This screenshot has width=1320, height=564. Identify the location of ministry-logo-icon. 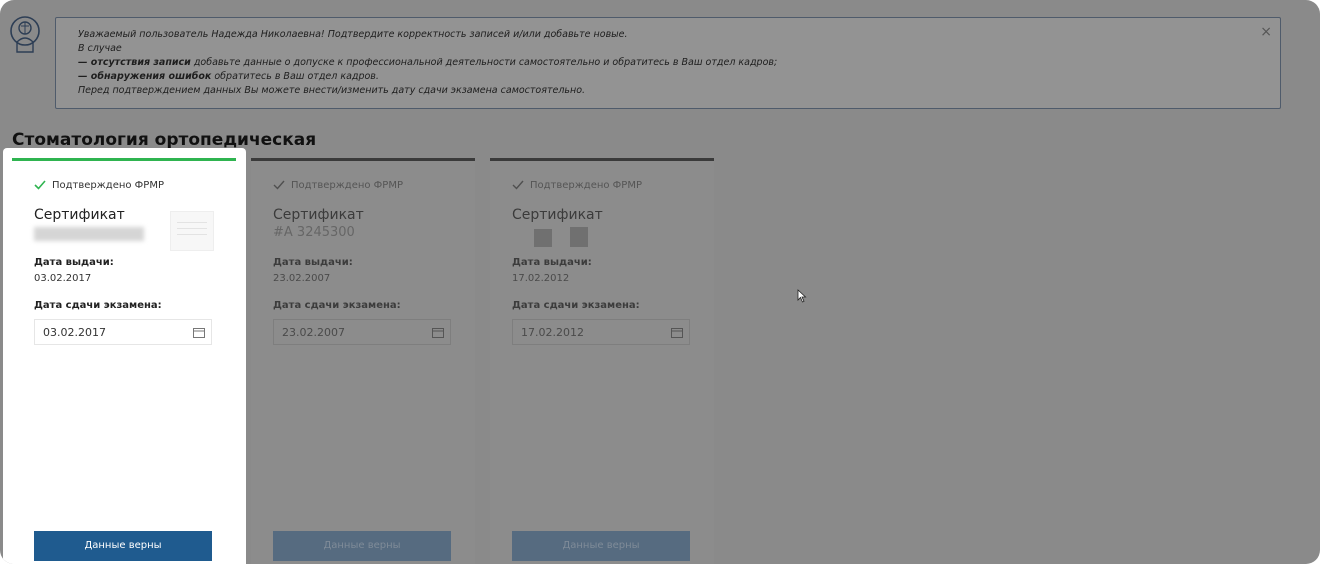
(25, 34).